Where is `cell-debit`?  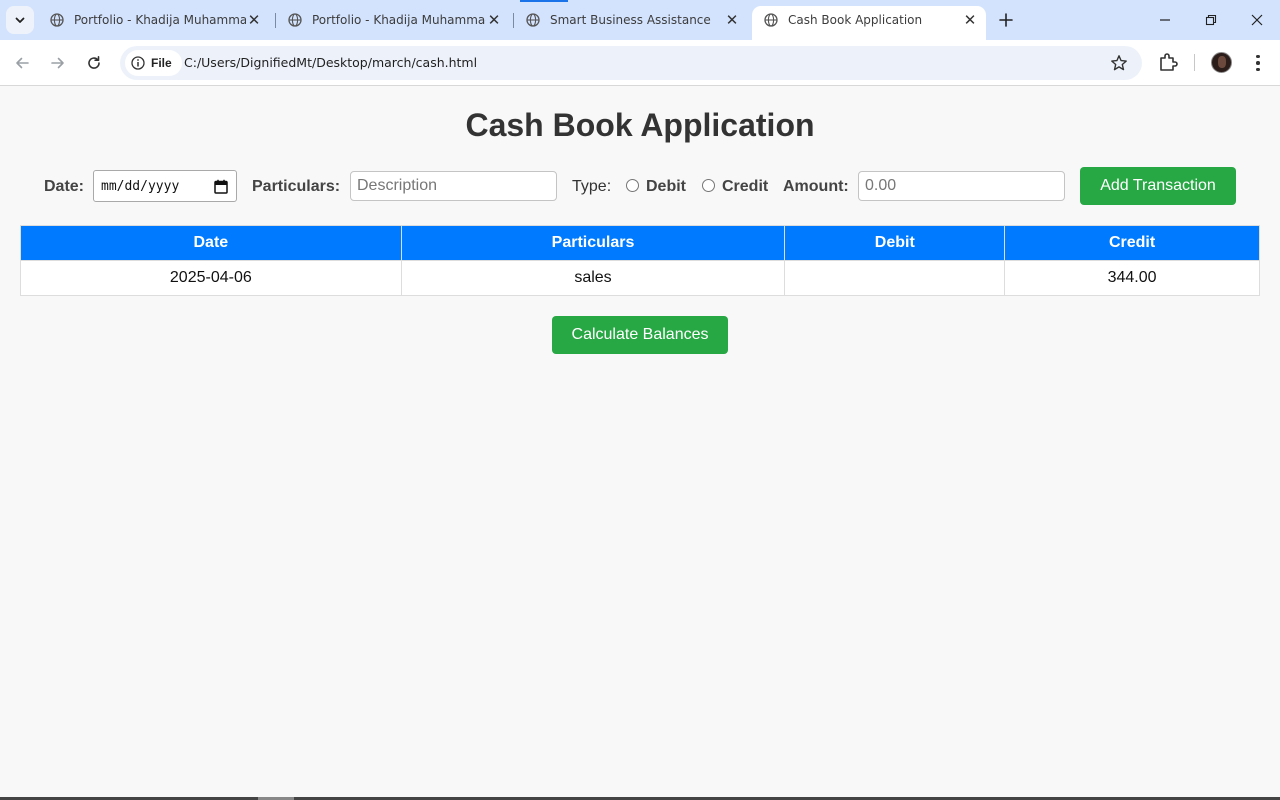
cell-debit is located at coordinates (895, 278).